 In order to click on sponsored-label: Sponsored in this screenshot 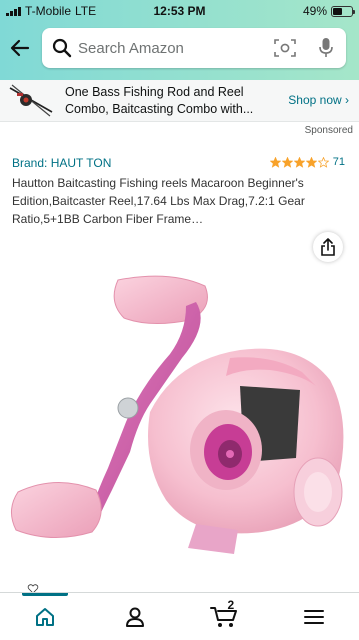, I will do `click(328, 130)`.